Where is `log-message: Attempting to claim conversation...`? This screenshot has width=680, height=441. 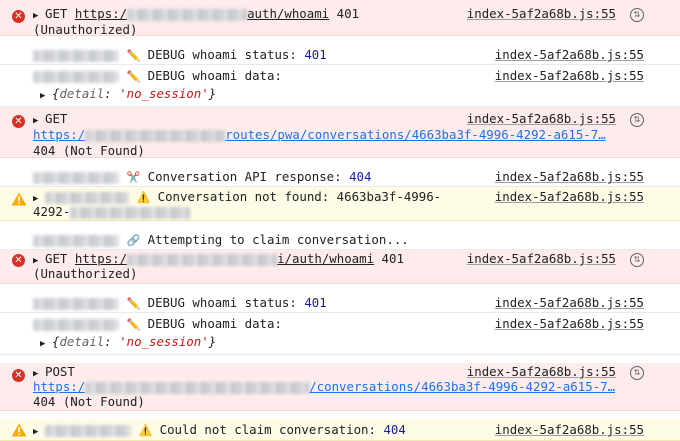
log-message: Attempting to claim conversation... is located at coordinates (278, 239).